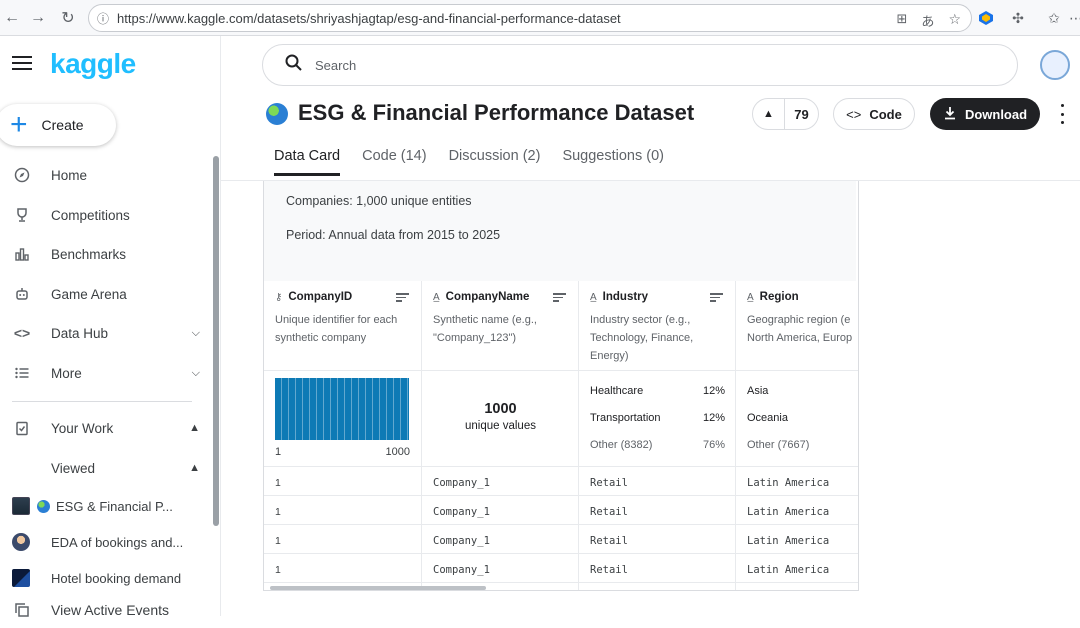 This screenshot has width=1080, height=628. What do you see at coordinates (105, 468) in the screenshot?
I see `nav-item-viewed: Viewed ▲` at bounding box center [105, 468].